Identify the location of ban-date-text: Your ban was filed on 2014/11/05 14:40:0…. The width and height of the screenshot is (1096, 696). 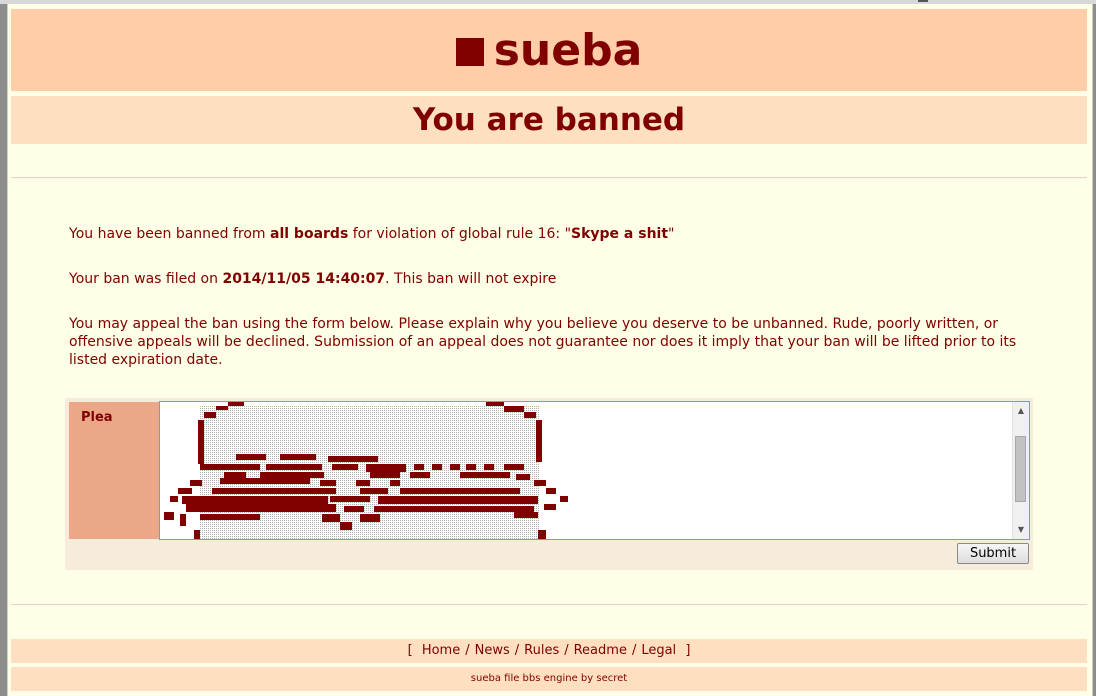
(549, 279).